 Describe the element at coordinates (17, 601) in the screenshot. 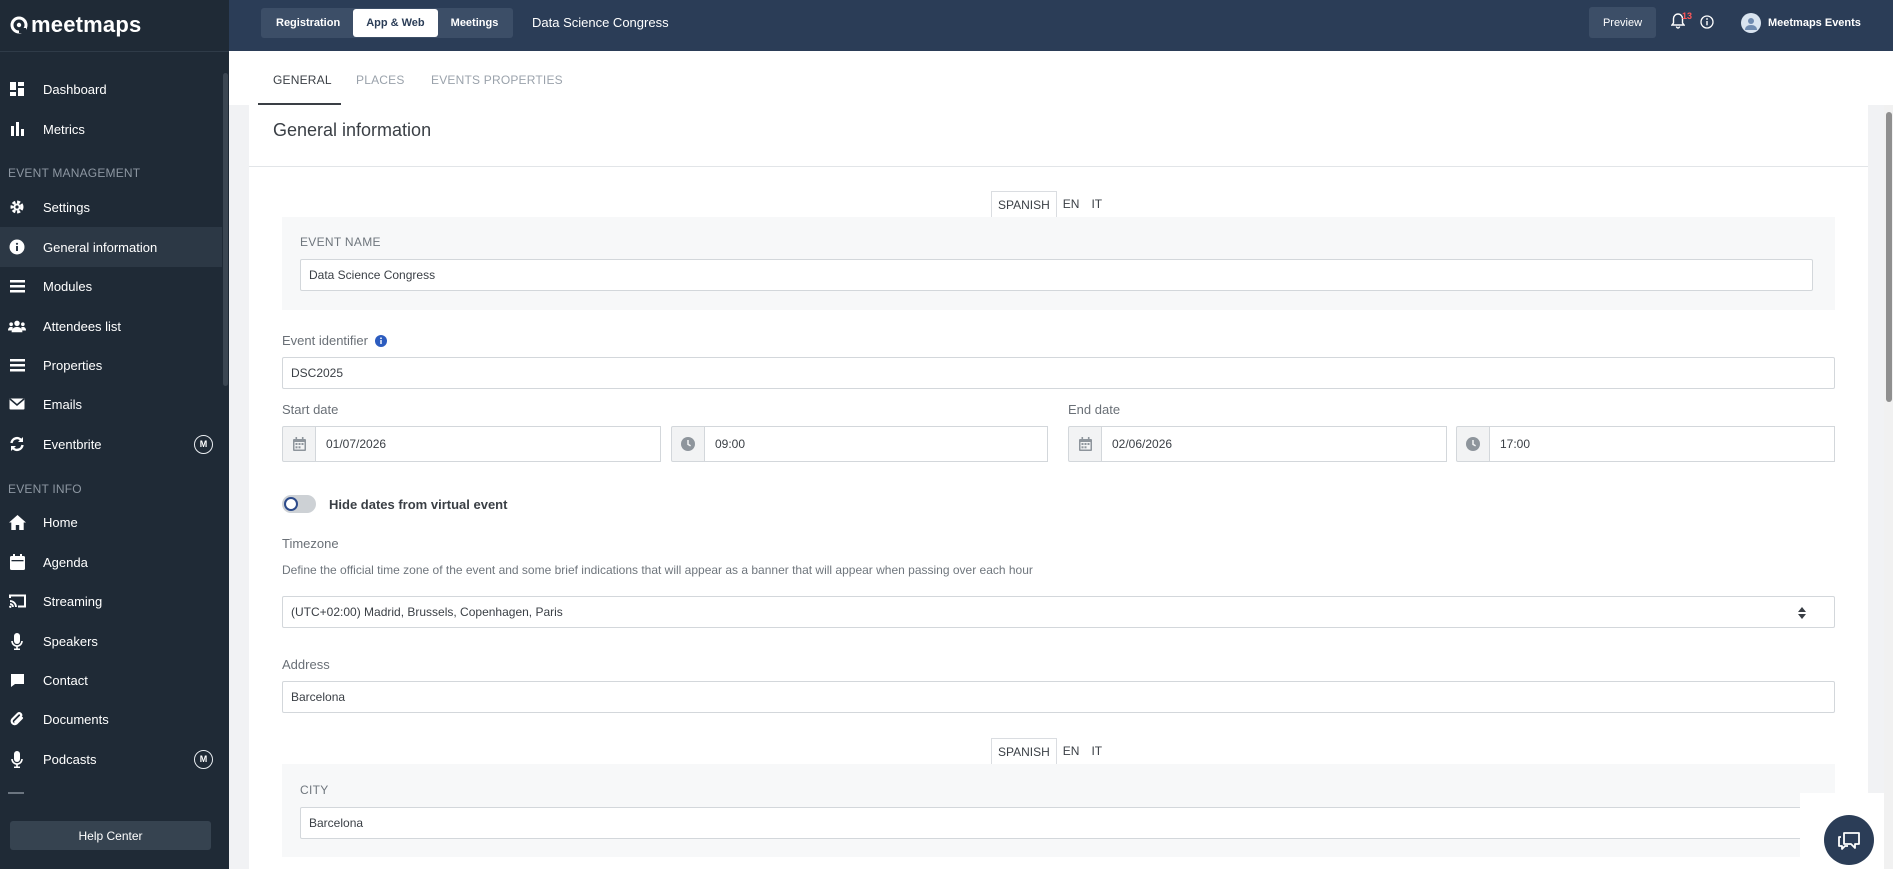

I see `cast-icon` at that location.